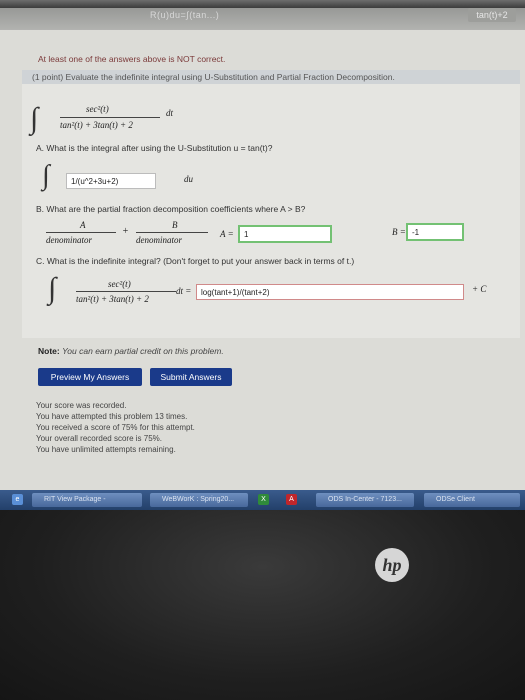  What do you see at coordinates (392, 565) in the screenshot?
I see `hp-logo-icon: hp` at bounding box center [392, 565].